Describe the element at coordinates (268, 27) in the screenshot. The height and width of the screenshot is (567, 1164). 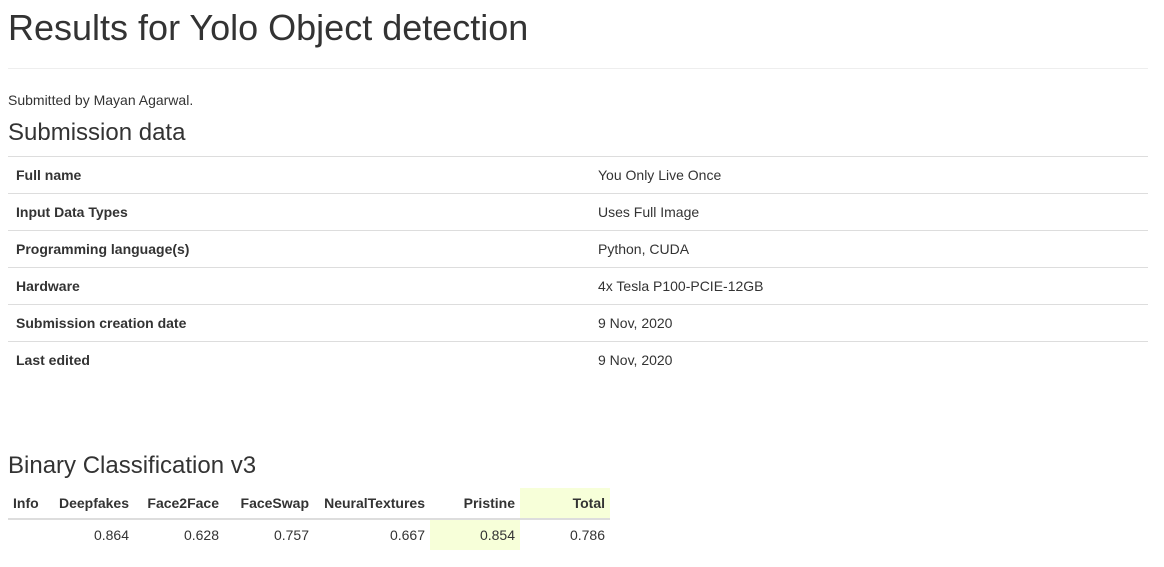
I see `page-title: Results for Yolo Object detection` at that location.